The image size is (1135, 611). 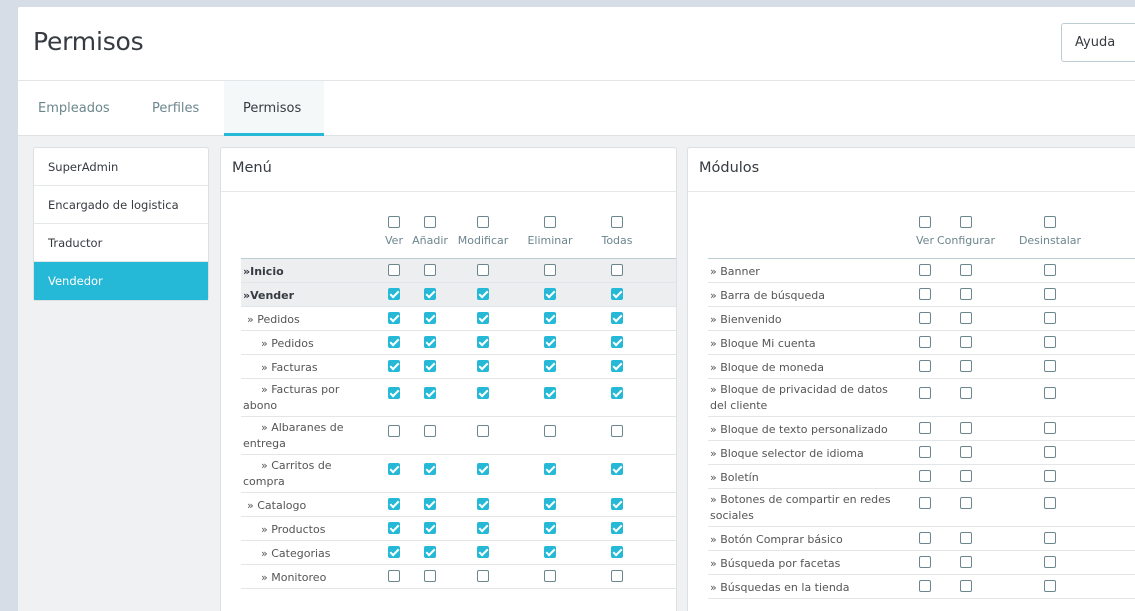 I want to click on profile-item-vendedor: Vendedor, so click(x=121, y=281).